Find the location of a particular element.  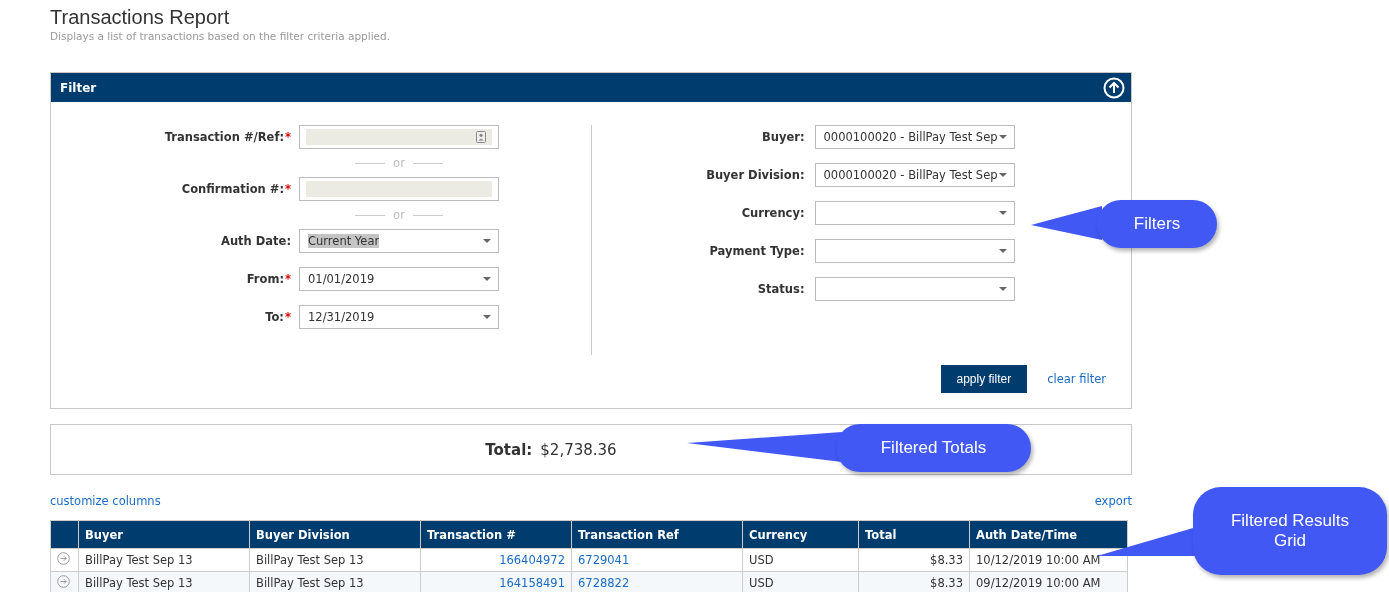

column-header: Buyer is located at coordinates (164, 534).